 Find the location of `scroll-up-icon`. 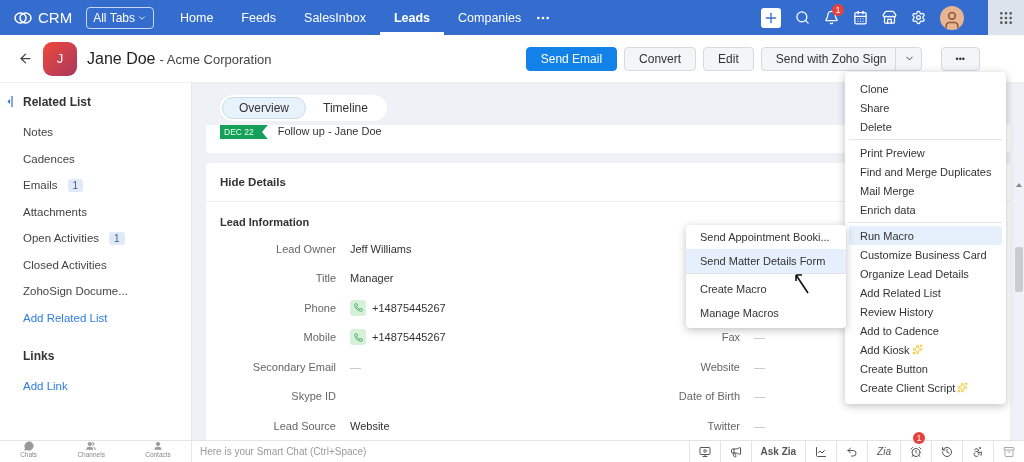

scroll-up-icon is located at coordinates (1019, 185).